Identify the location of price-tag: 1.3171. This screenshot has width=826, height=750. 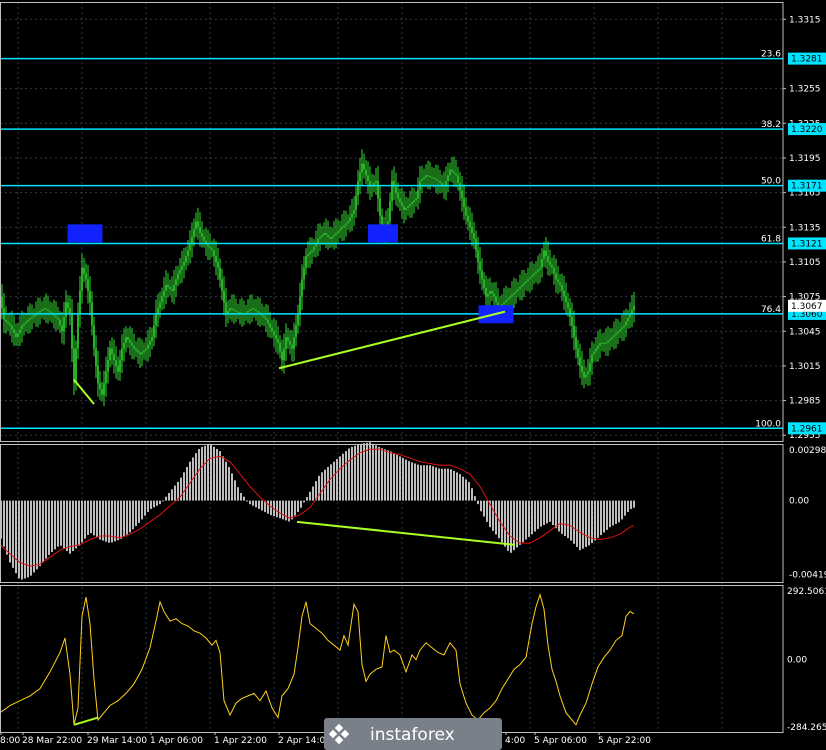
(807, 185).